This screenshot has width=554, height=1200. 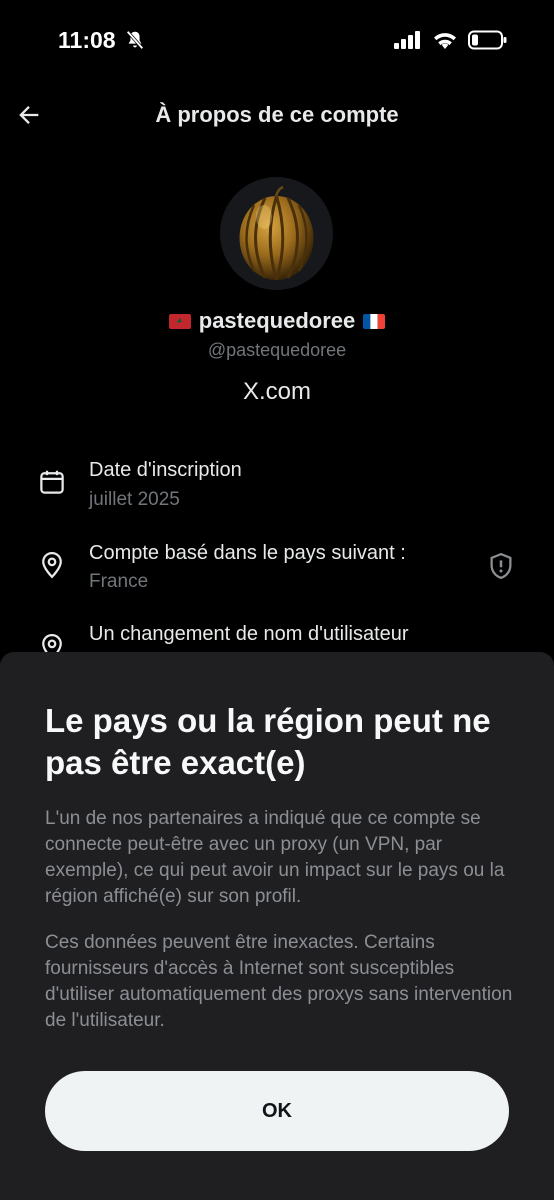 I want to click on bell-slash-icon, so click(x=135, y=40).